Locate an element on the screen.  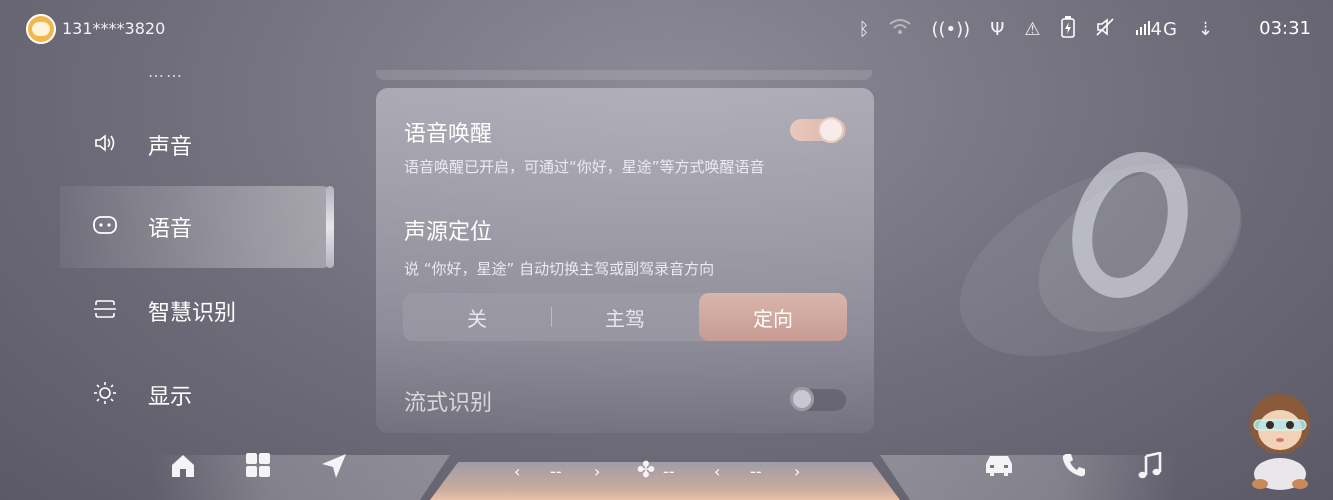
active-indicator is located at coordinates (330, 227).